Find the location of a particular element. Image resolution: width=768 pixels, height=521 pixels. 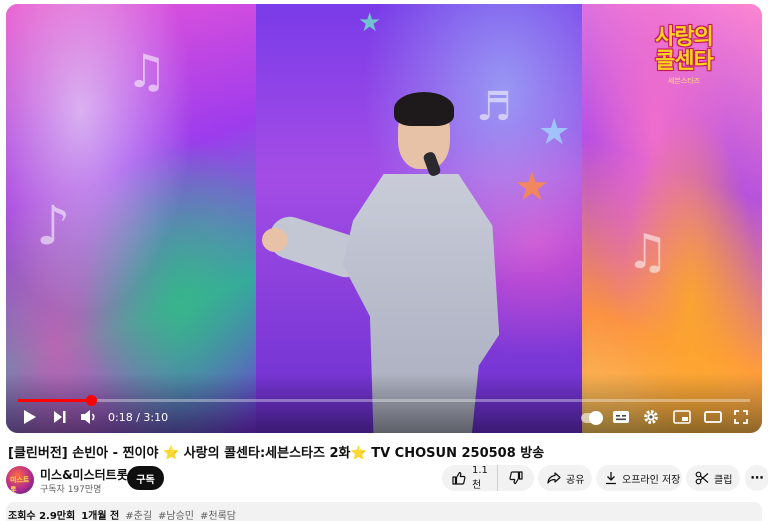

performer-hand is located at coordinates (275, 240).